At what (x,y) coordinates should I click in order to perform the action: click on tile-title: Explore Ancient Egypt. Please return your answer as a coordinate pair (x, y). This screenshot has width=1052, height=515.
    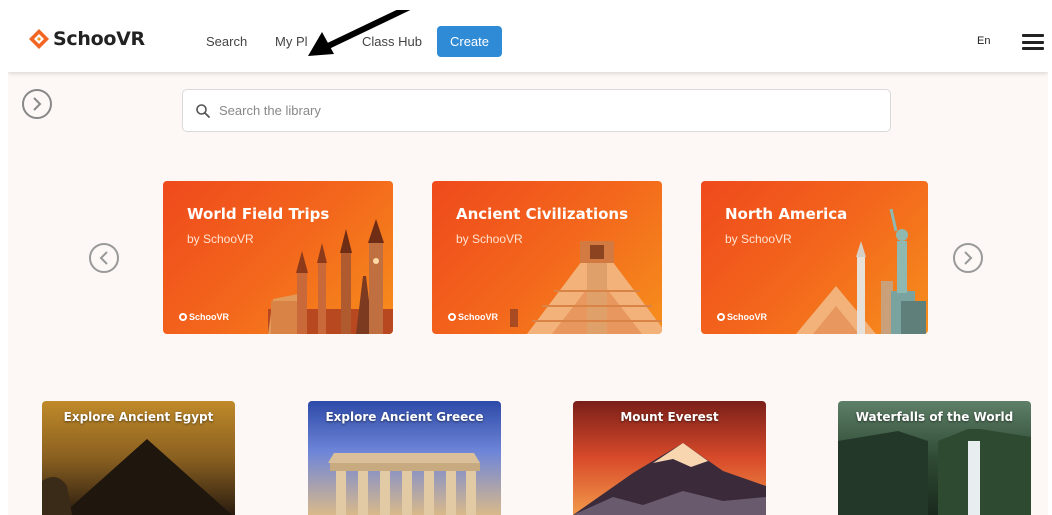
    Looking at the image, I should click on (138, 417).